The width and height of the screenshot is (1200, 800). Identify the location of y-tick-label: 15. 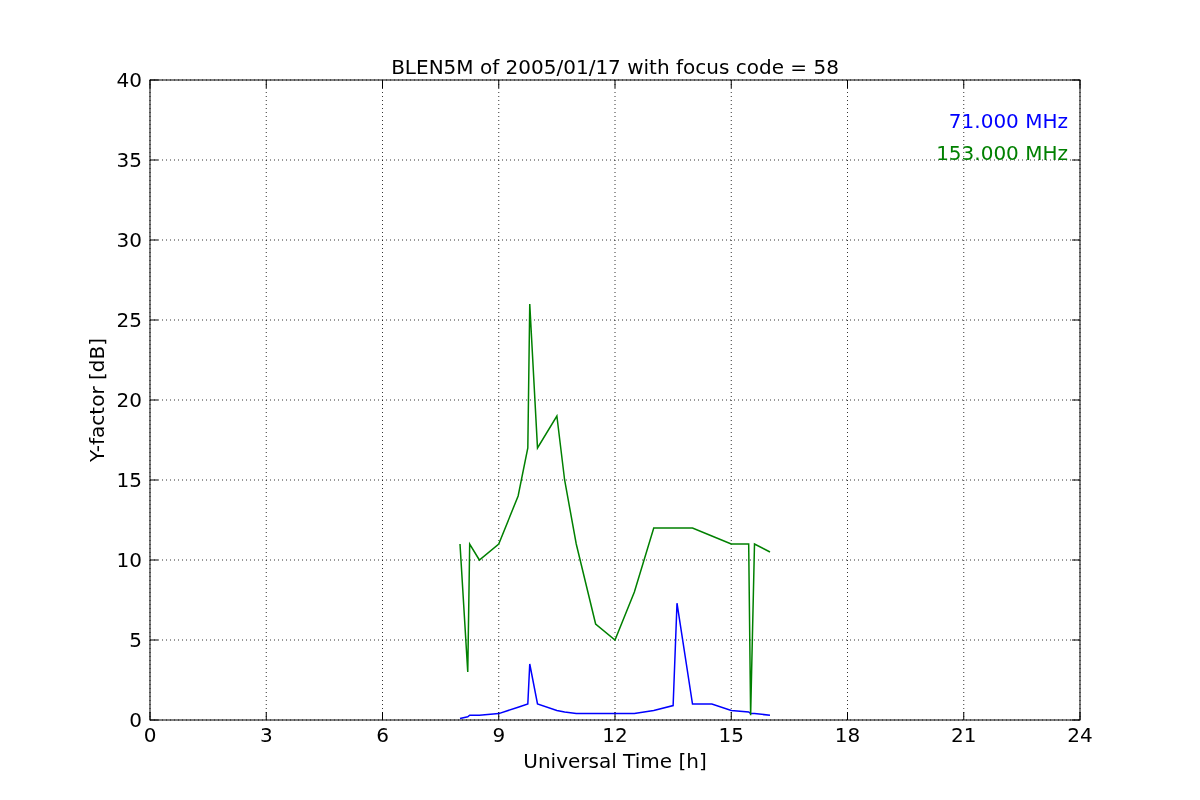
(129, 480).